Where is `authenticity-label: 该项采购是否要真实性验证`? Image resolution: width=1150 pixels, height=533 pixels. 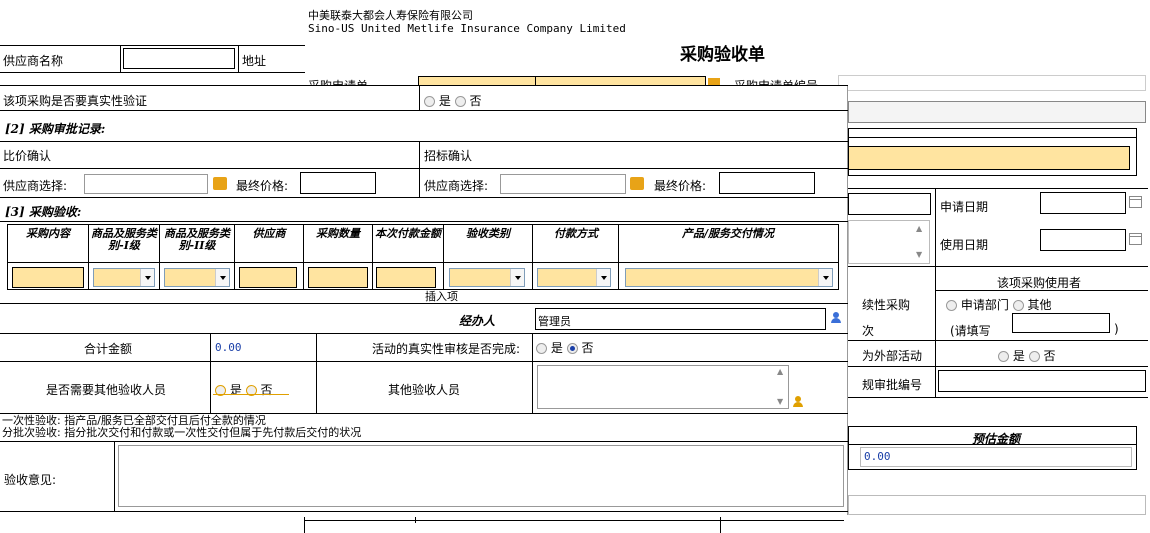 authenticity-label: 该项采购是否要真实性验证 is located at coordinates (75, 101).